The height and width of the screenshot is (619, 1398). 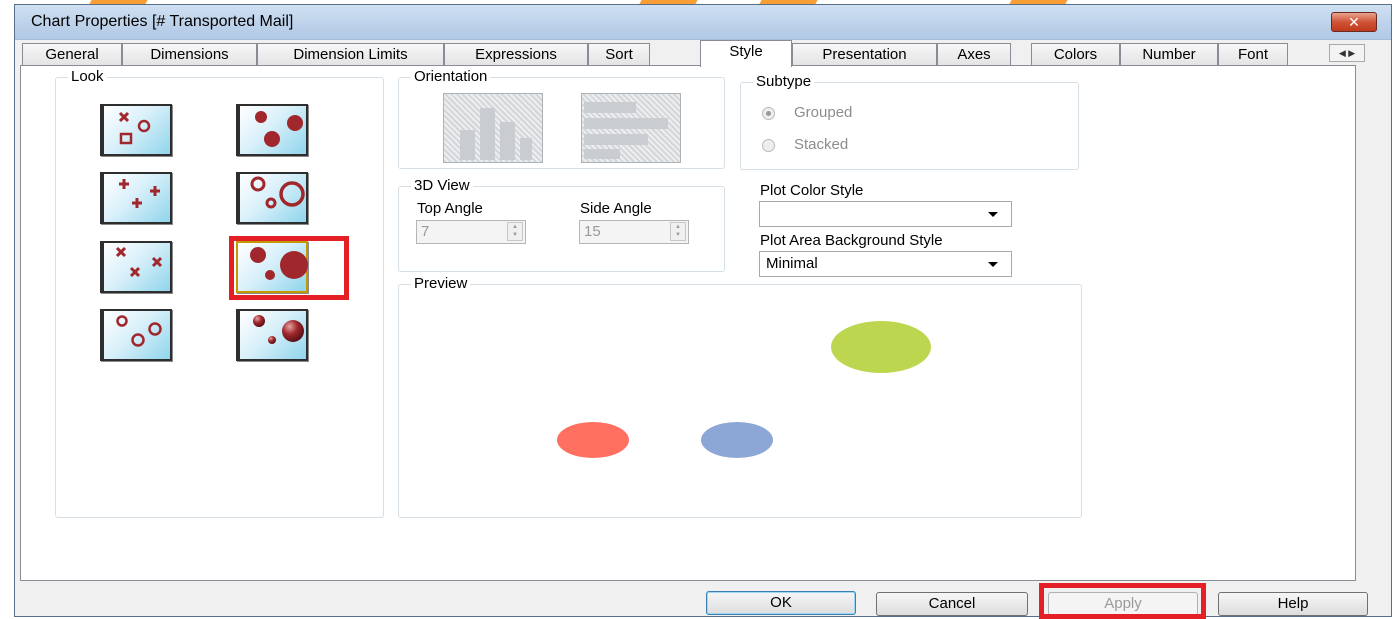 What do you see at coordinates (1293, 604) in the screenshot?
I see `help-button: Help` at bounding box center [1293, 604].